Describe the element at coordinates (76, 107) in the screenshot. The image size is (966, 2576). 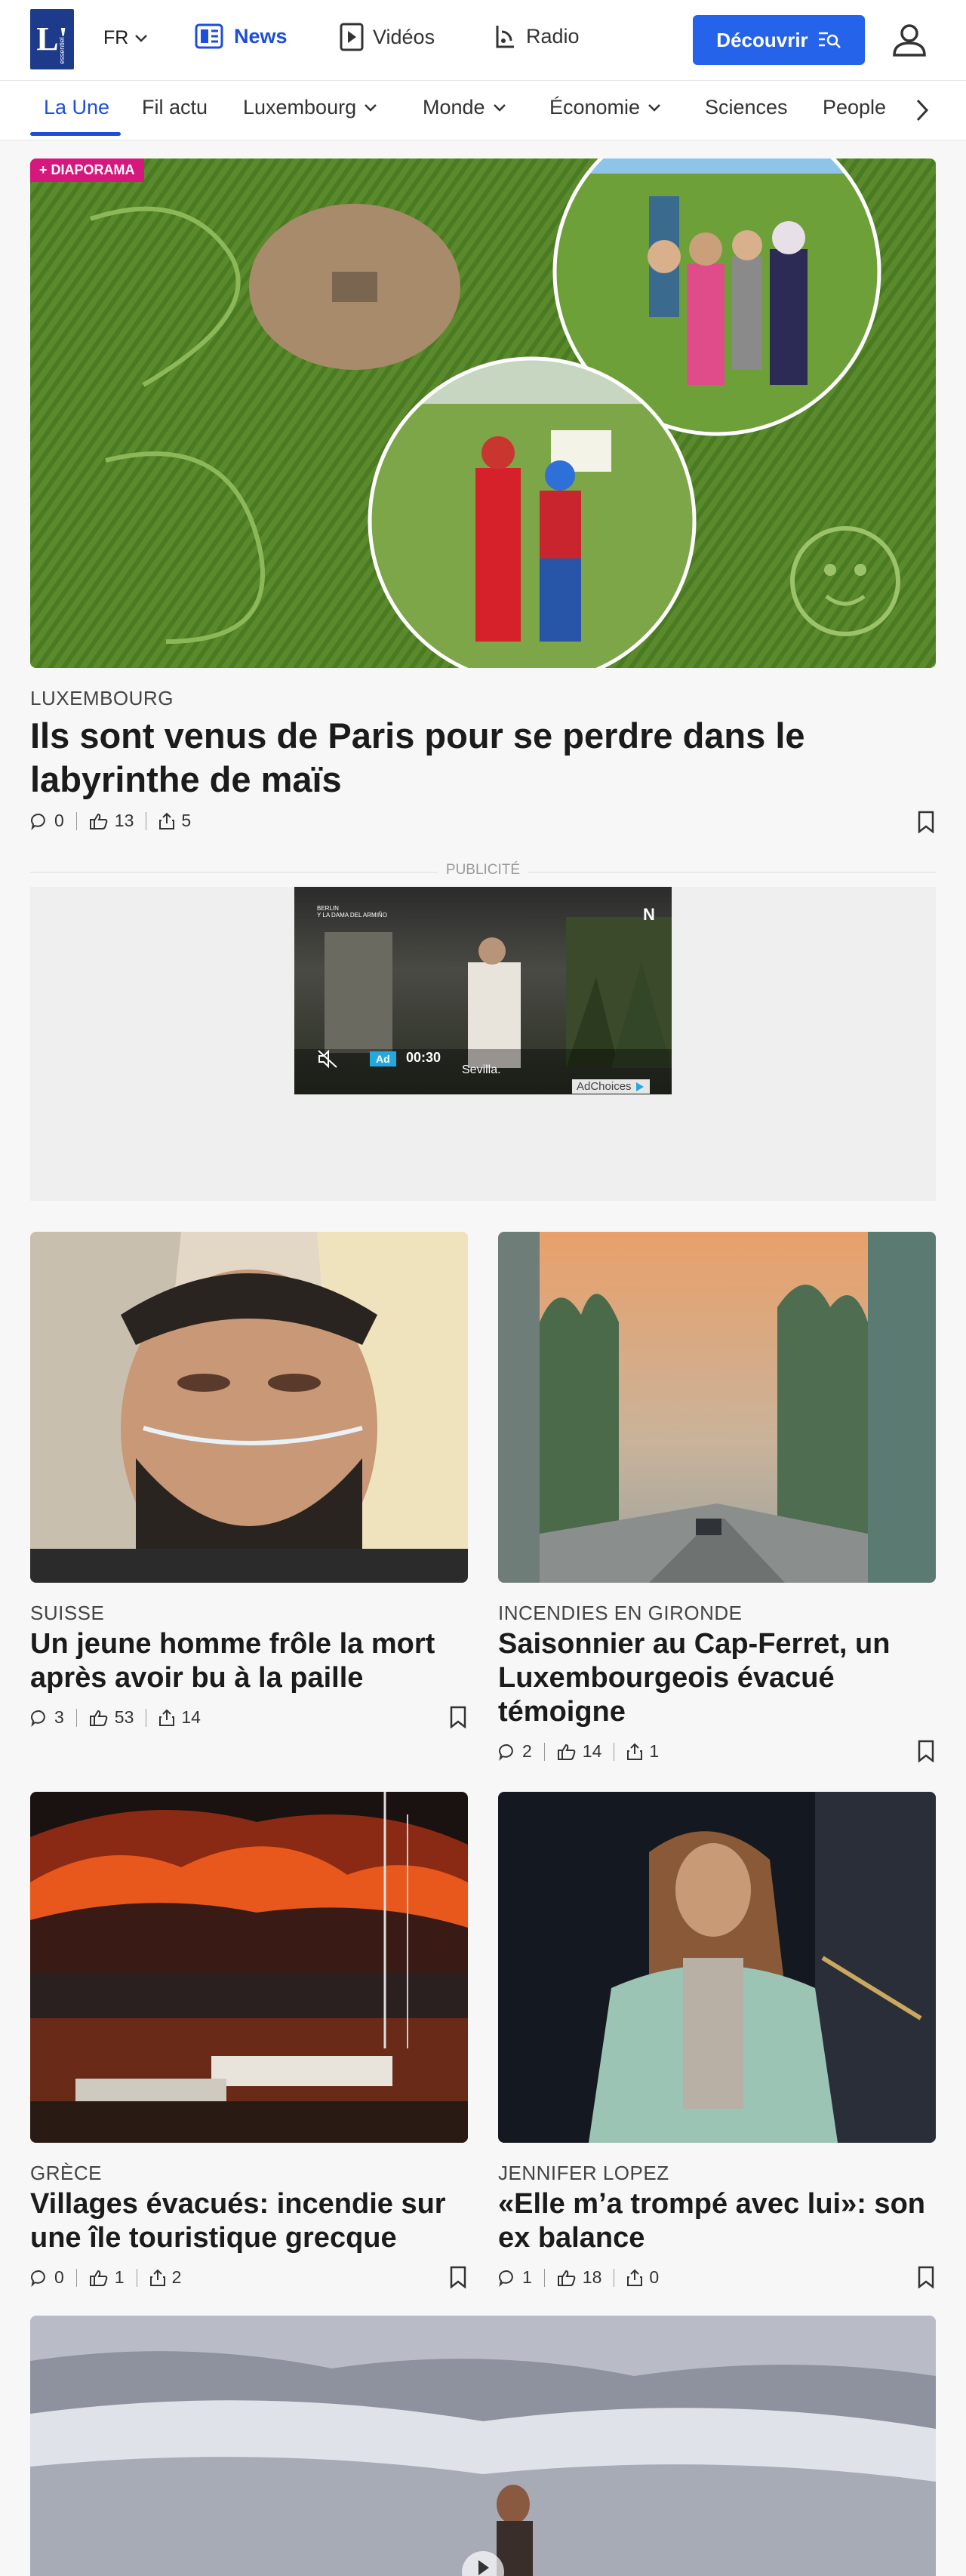
I see `tab-la-une: La Une` at that location.